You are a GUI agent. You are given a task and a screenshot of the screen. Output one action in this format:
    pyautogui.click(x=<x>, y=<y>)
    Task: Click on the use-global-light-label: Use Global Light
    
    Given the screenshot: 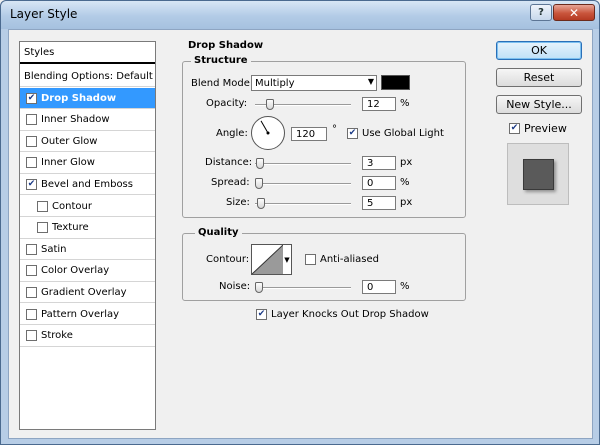 What is the action you would take?
    pyautogui.click(x=403, y=133)
    